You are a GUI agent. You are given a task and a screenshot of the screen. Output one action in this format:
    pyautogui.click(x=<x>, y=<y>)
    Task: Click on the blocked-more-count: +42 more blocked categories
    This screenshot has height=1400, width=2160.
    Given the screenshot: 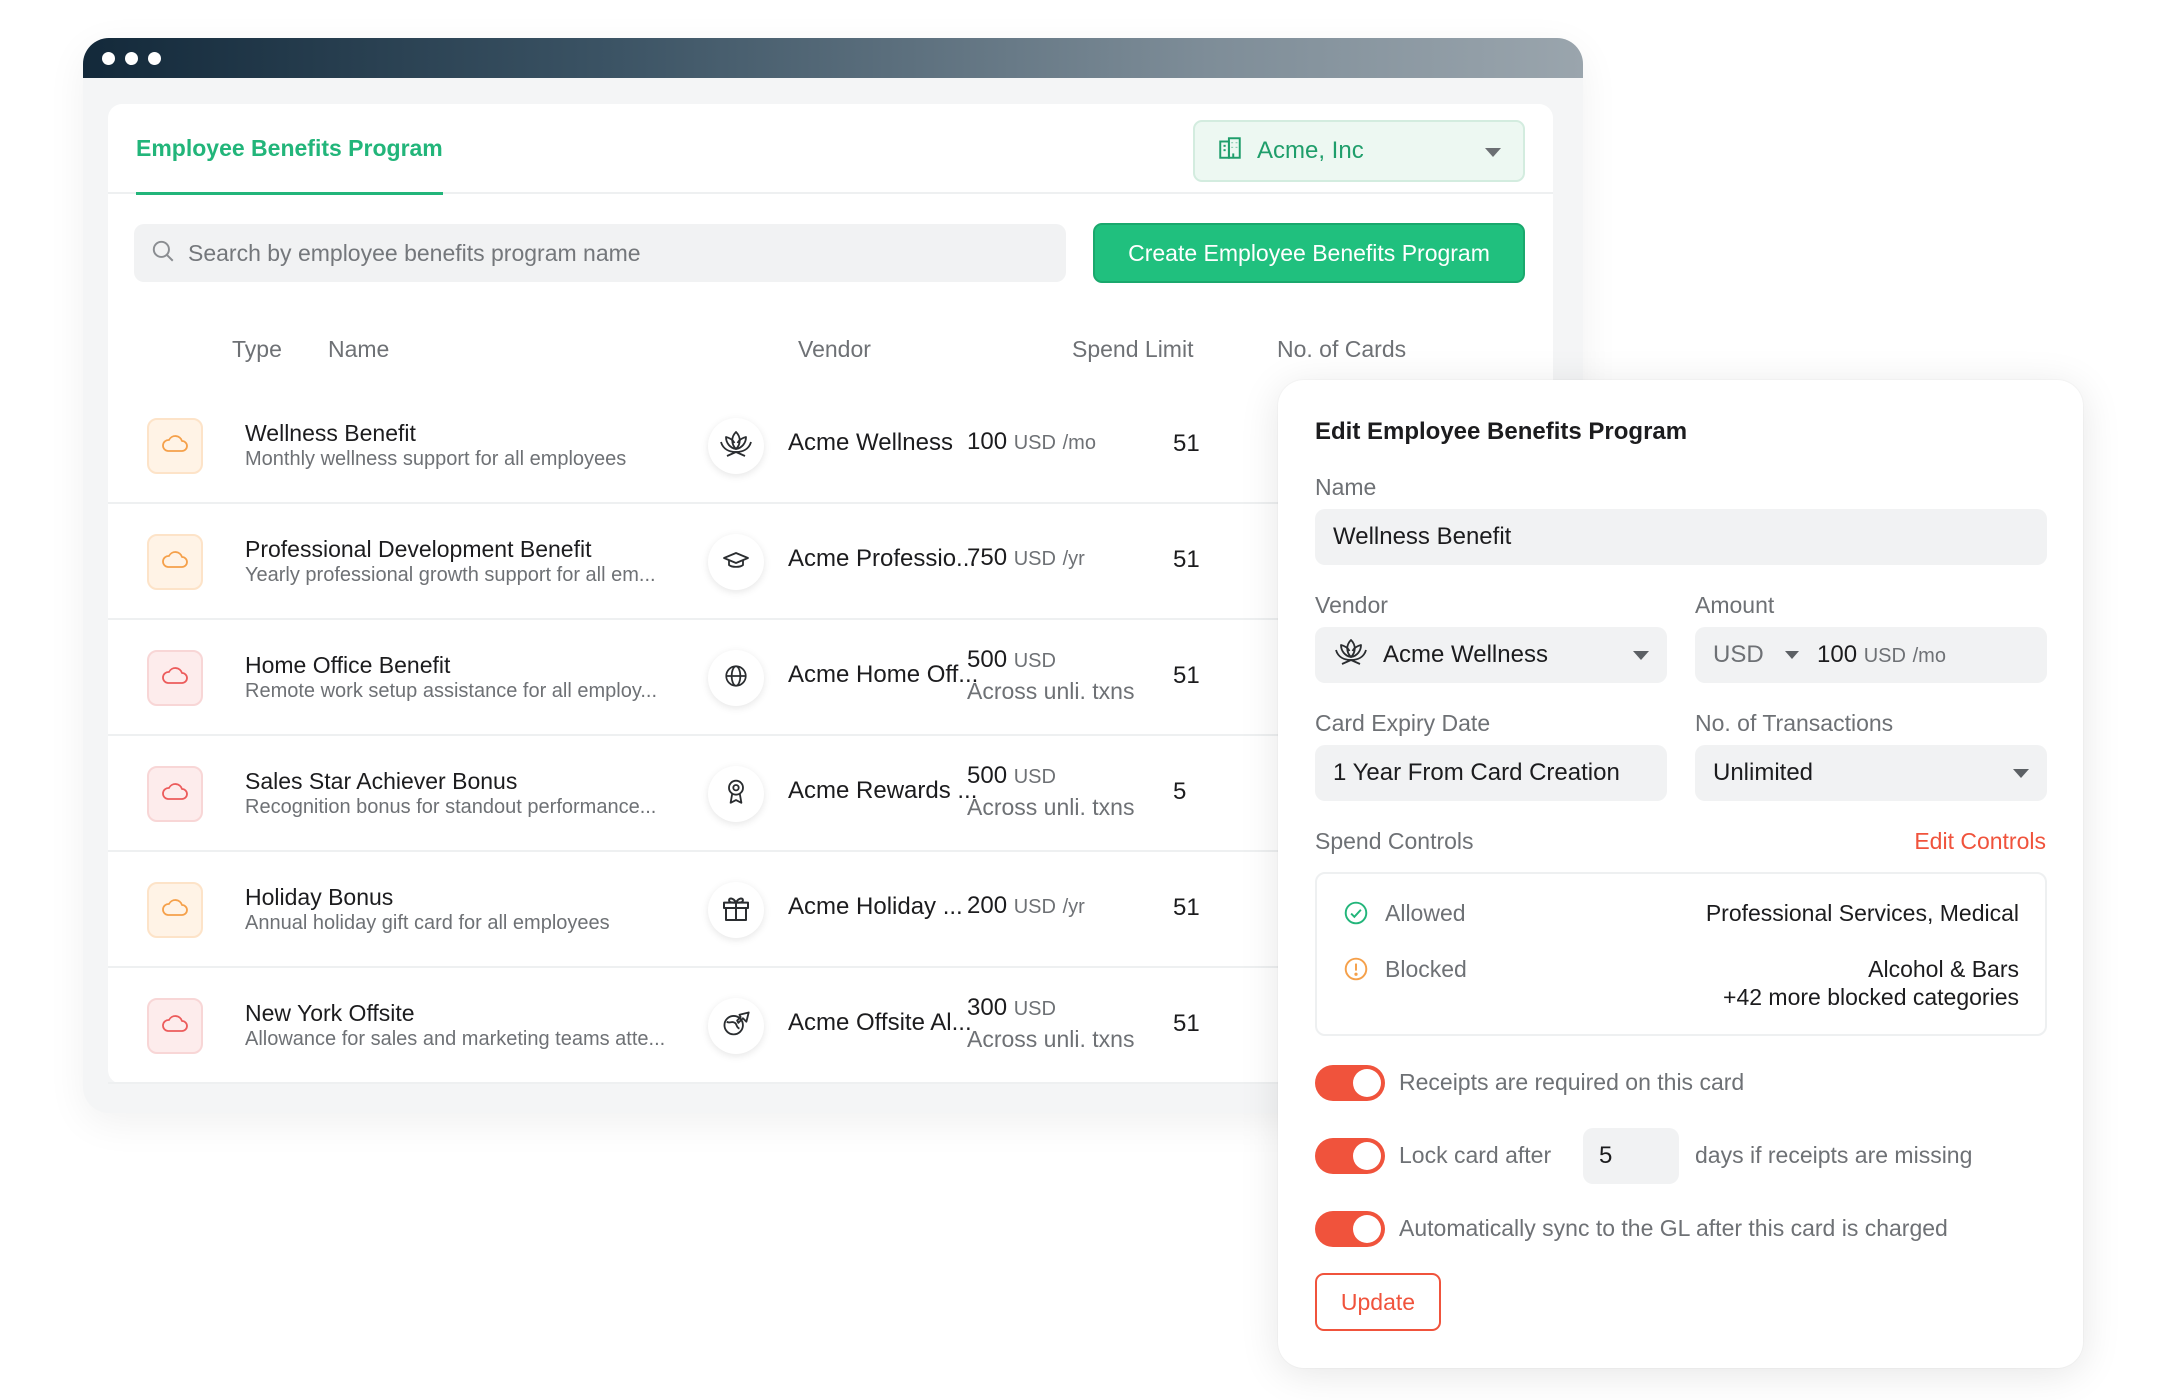 What is the action you would take?
    pyautogui.click(x=1871, y=997)
    